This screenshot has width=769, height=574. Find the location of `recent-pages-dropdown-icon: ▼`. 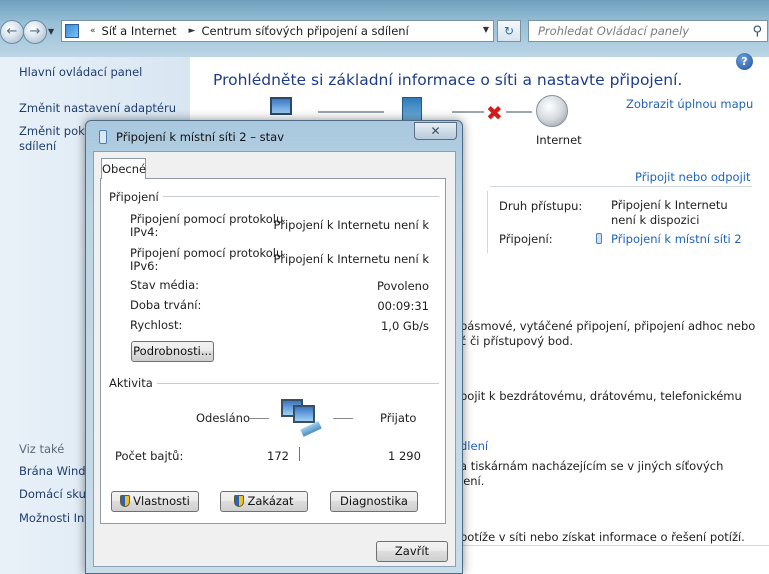

recent-pages-dropdown-icon: ▼ is located at coordinates (51, 31).